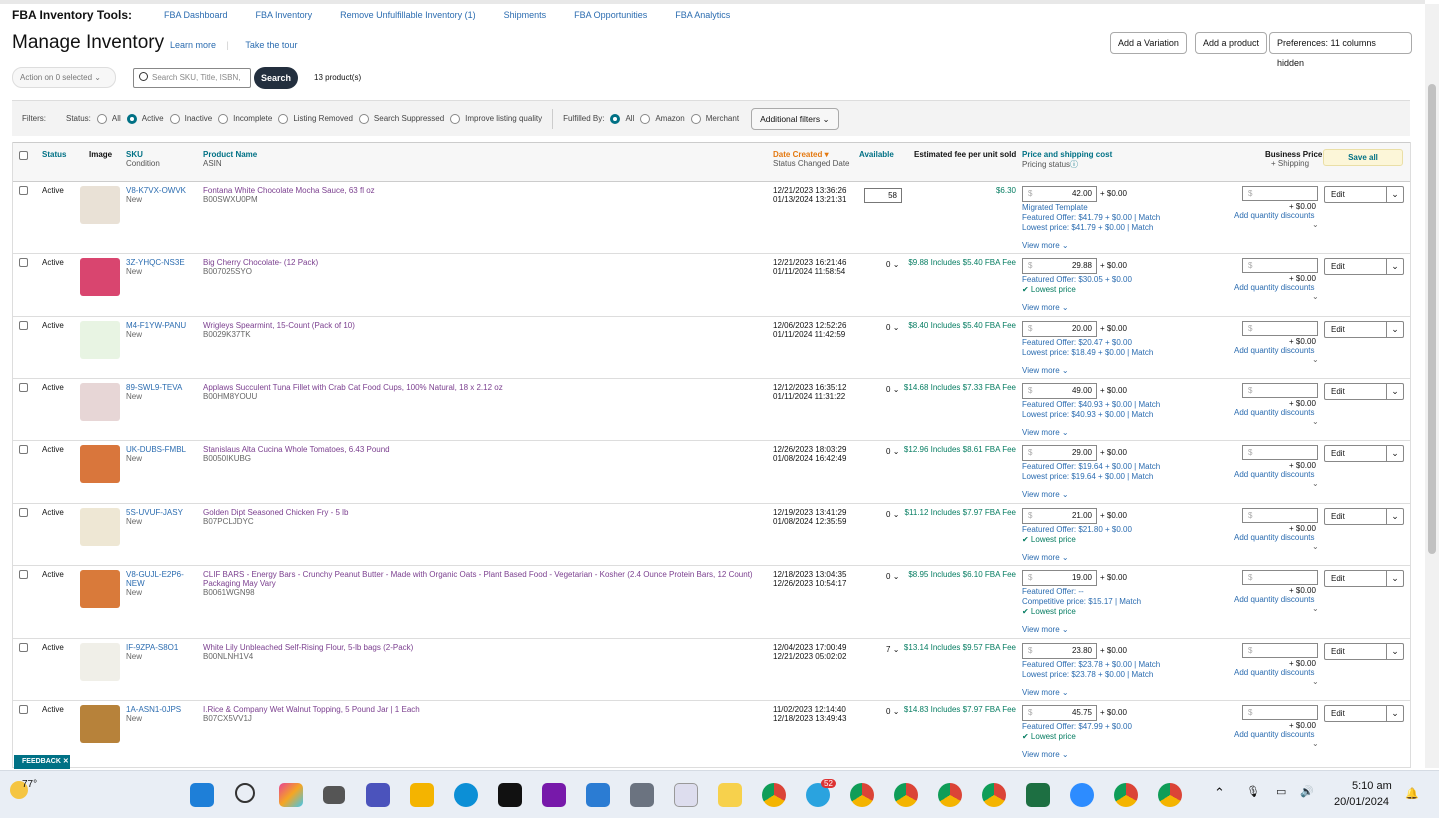 Image resolution: width=1439 pixels, height=818 pixels. What do you see at coordinates (101, 118) in the screenshot?
I see `status-all-radio` at bounding box center [101, 118].